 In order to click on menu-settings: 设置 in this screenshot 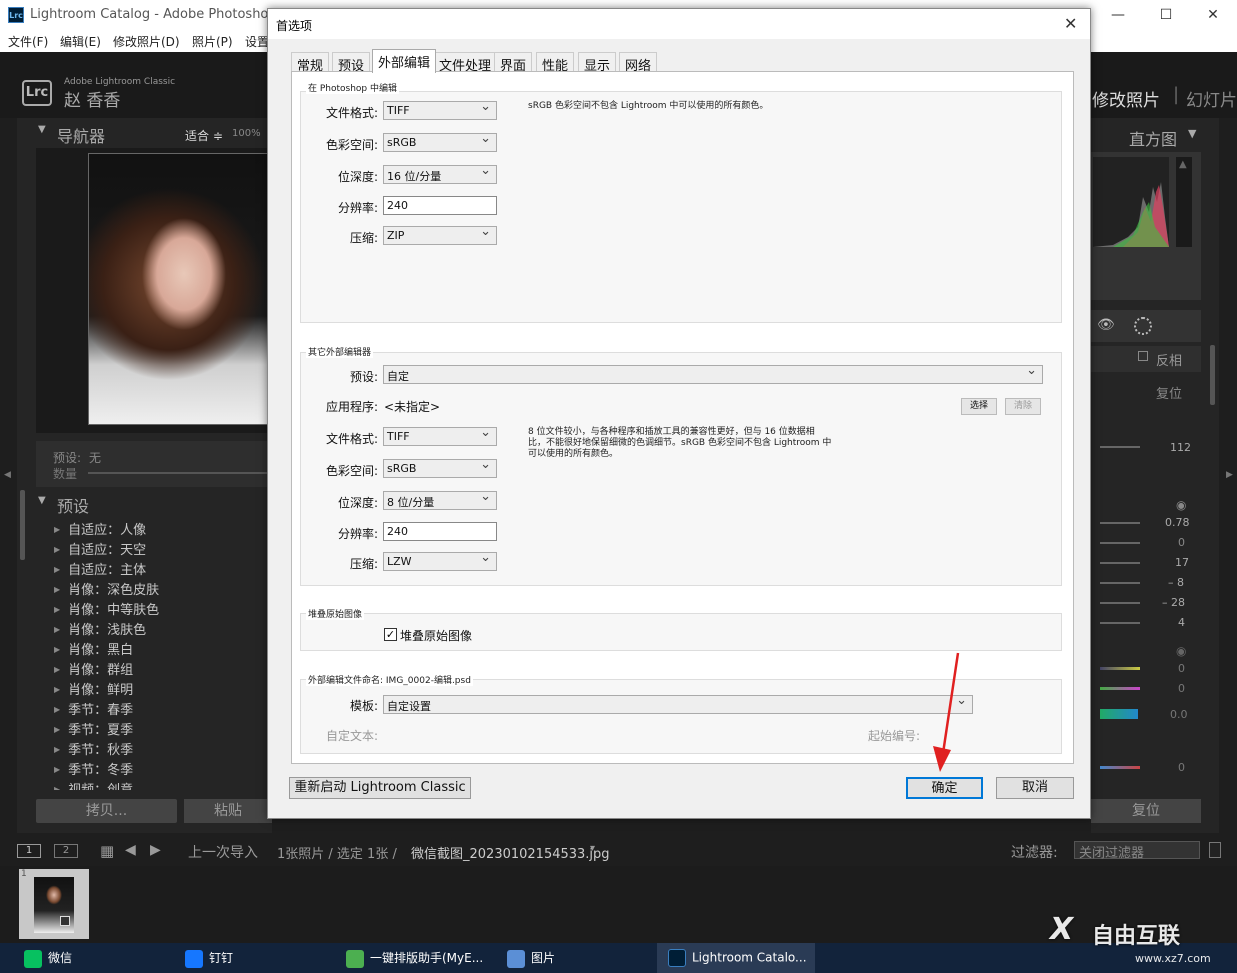, I will do `click(257, 41)`.